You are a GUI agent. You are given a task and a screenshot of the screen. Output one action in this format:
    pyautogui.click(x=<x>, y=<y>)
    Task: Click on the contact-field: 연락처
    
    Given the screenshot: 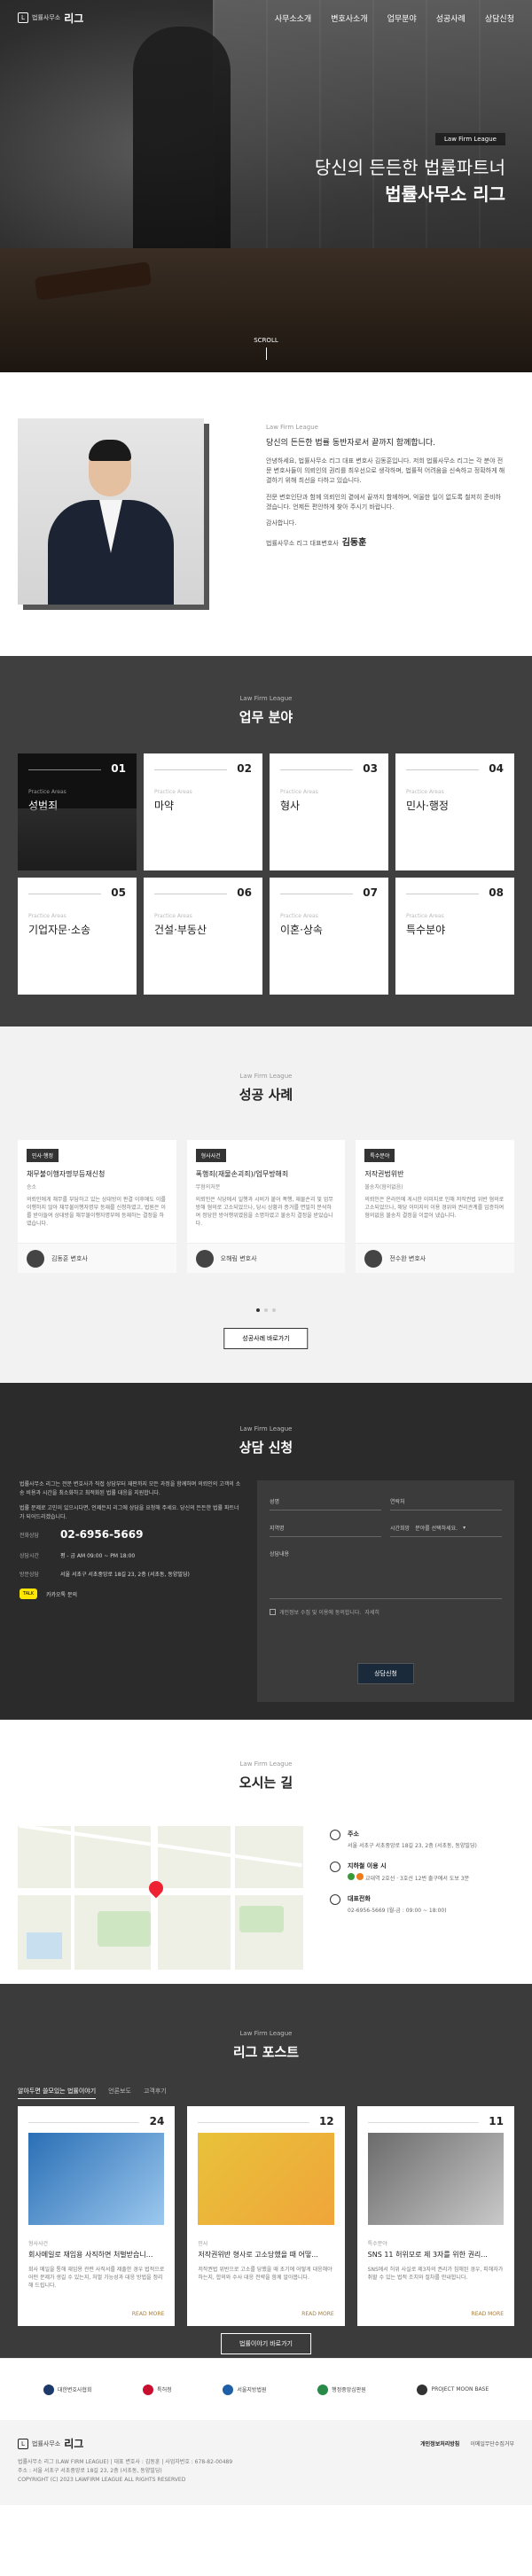 What is the action you would take?
    pyautogui.click(x=446, y=1501)
    